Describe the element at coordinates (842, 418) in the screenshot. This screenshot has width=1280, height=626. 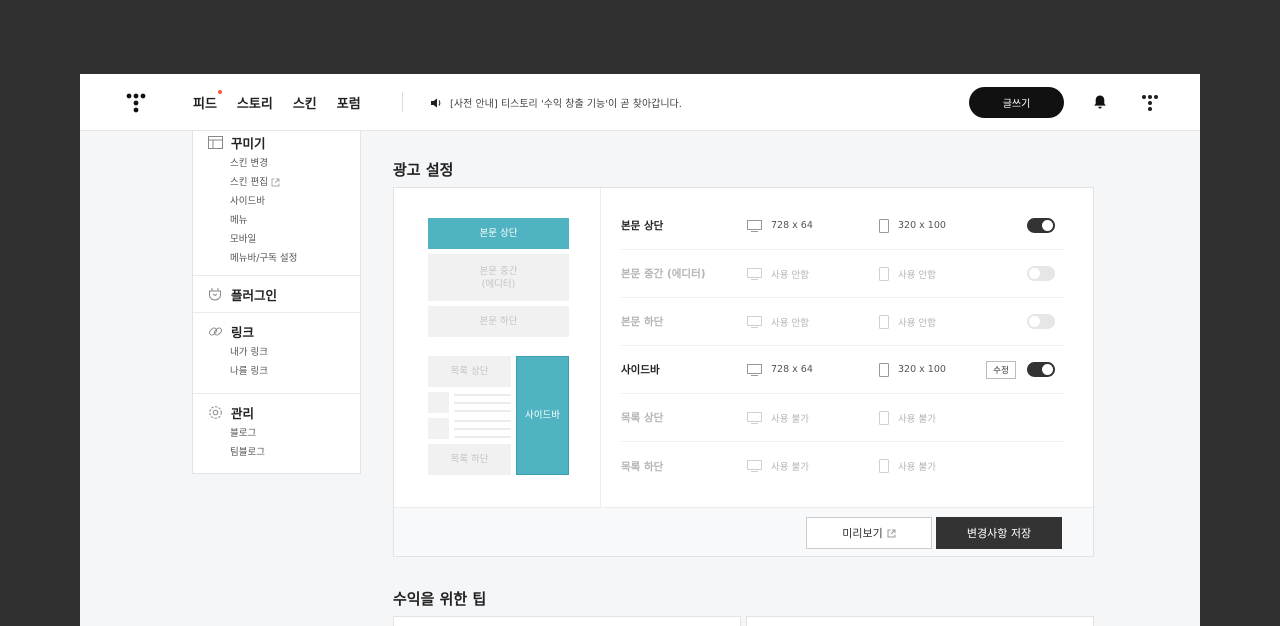
I see `ad-slot-row: 목록 상단 사용 불가 사용 불가` at that location.